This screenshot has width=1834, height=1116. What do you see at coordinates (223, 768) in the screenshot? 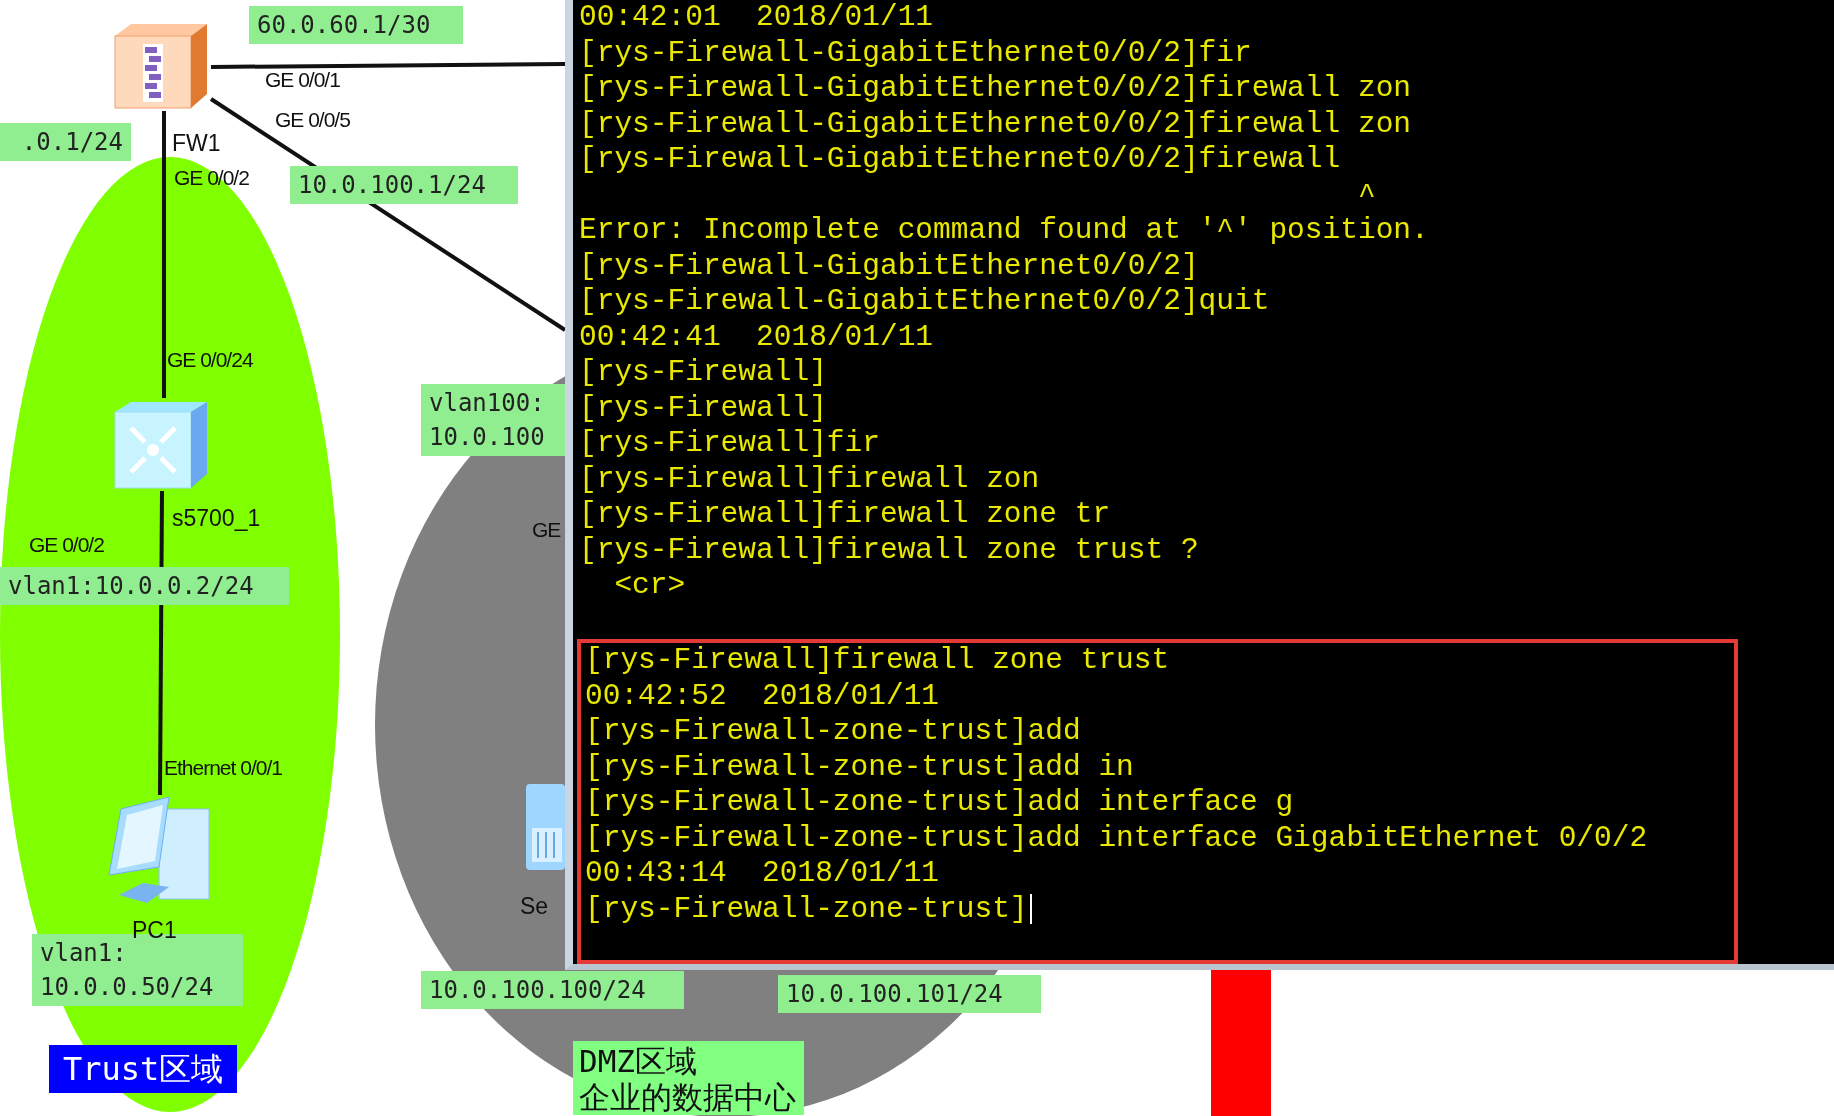
I see `port-label: Ethernet 0/0/1` at bounding box center [223, 768].